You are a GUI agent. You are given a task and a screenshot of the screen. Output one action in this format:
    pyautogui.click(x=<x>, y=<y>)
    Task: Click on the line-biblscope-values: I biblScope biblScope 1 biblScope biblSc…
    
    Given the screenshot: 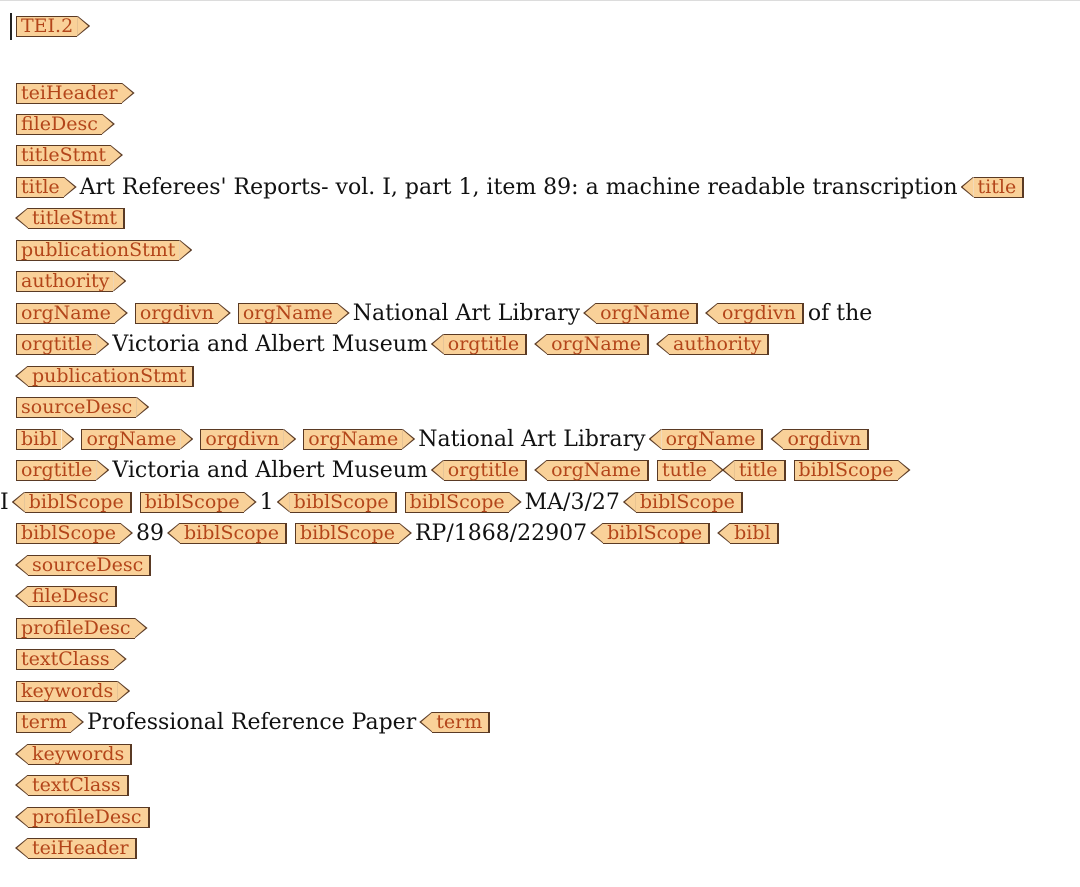 What is the action you would take?
    pyautogui.click(x=540, y=502)
    